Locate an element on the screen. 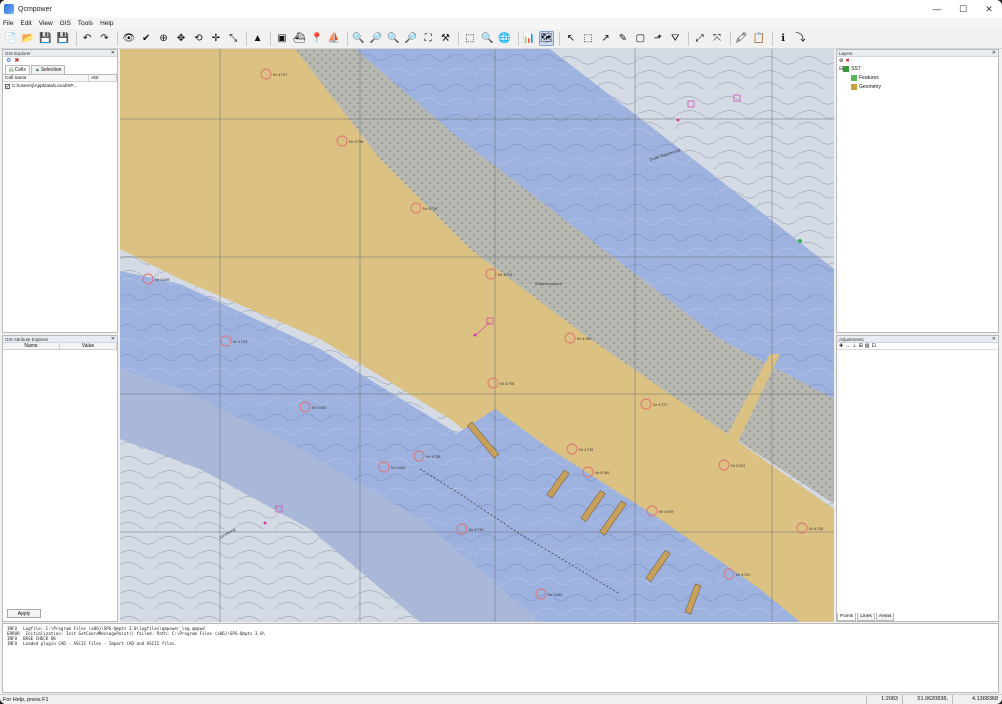 This screenshot has width=1002, height=704. tab-points: Points is located at coordinates (847, 617).